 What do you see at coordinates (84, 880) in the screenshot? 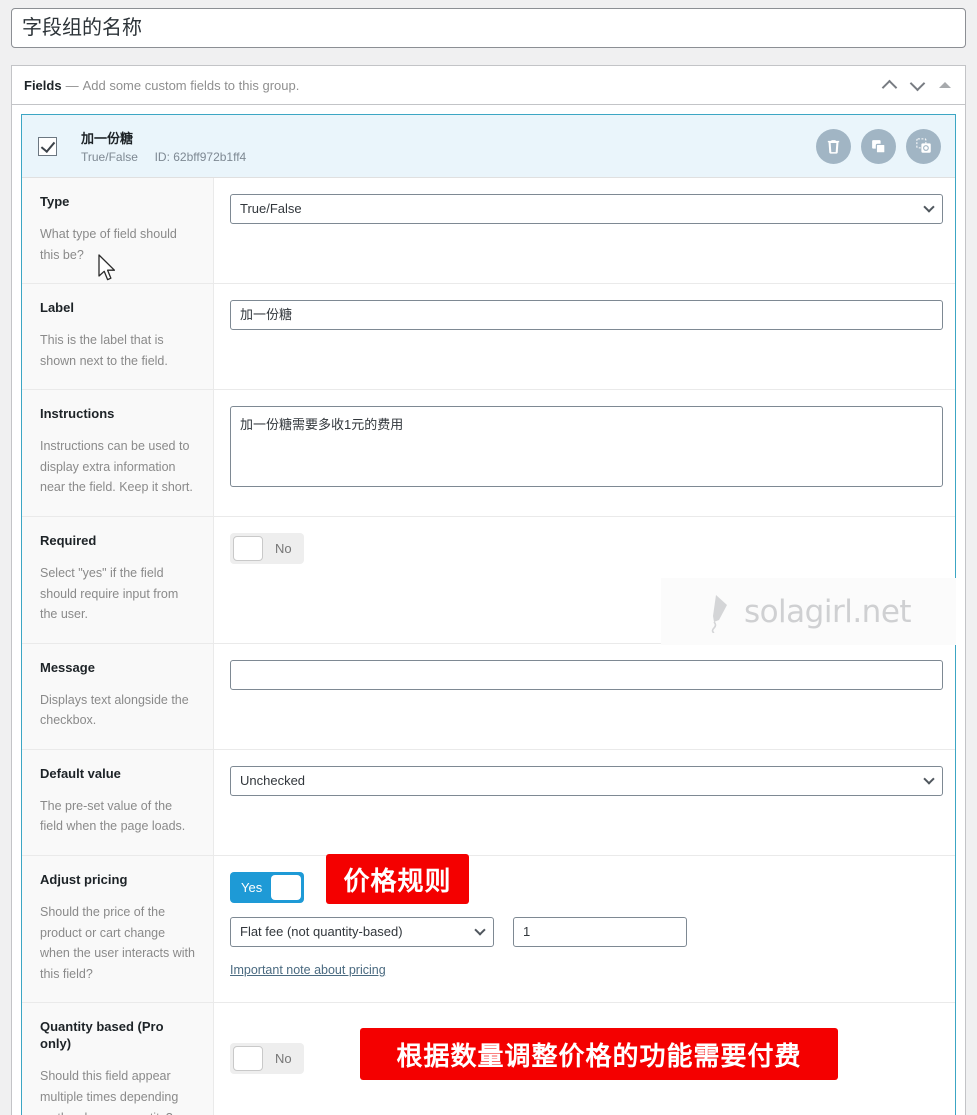
I see `setting-title: Adjust pricing` at bounding box center [84, 880].